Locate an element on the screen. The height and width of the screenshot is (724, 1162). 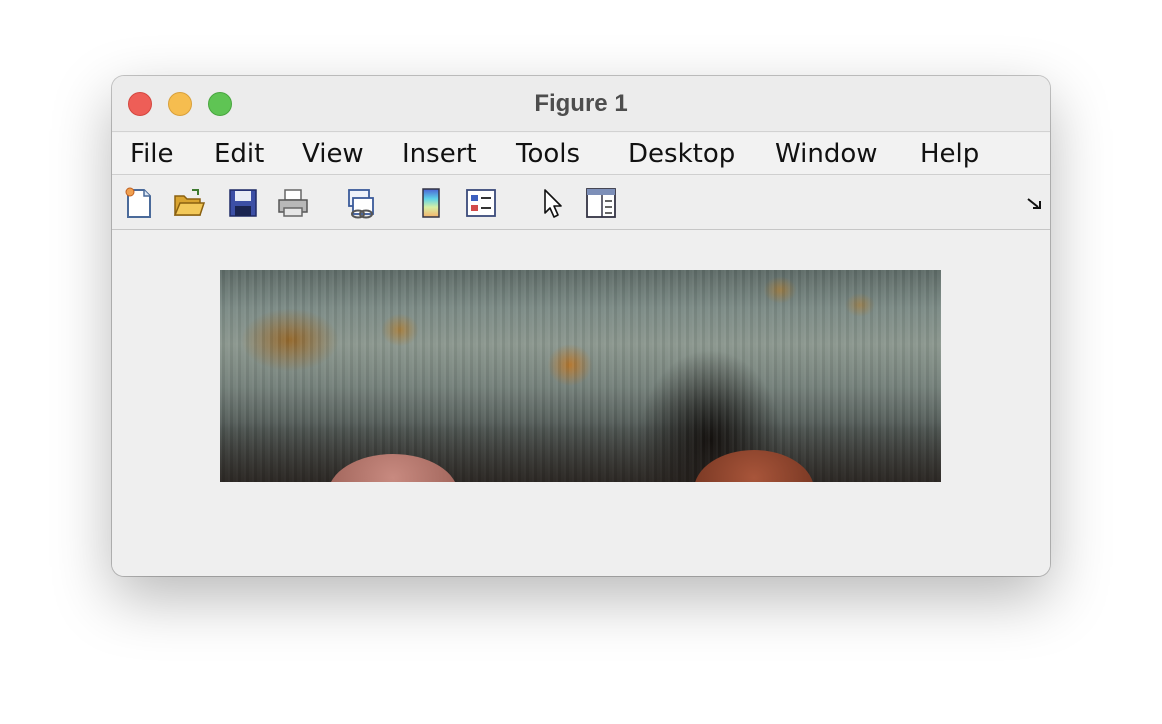
menu-desktop: Desktop is located at coordinates (681, 154).